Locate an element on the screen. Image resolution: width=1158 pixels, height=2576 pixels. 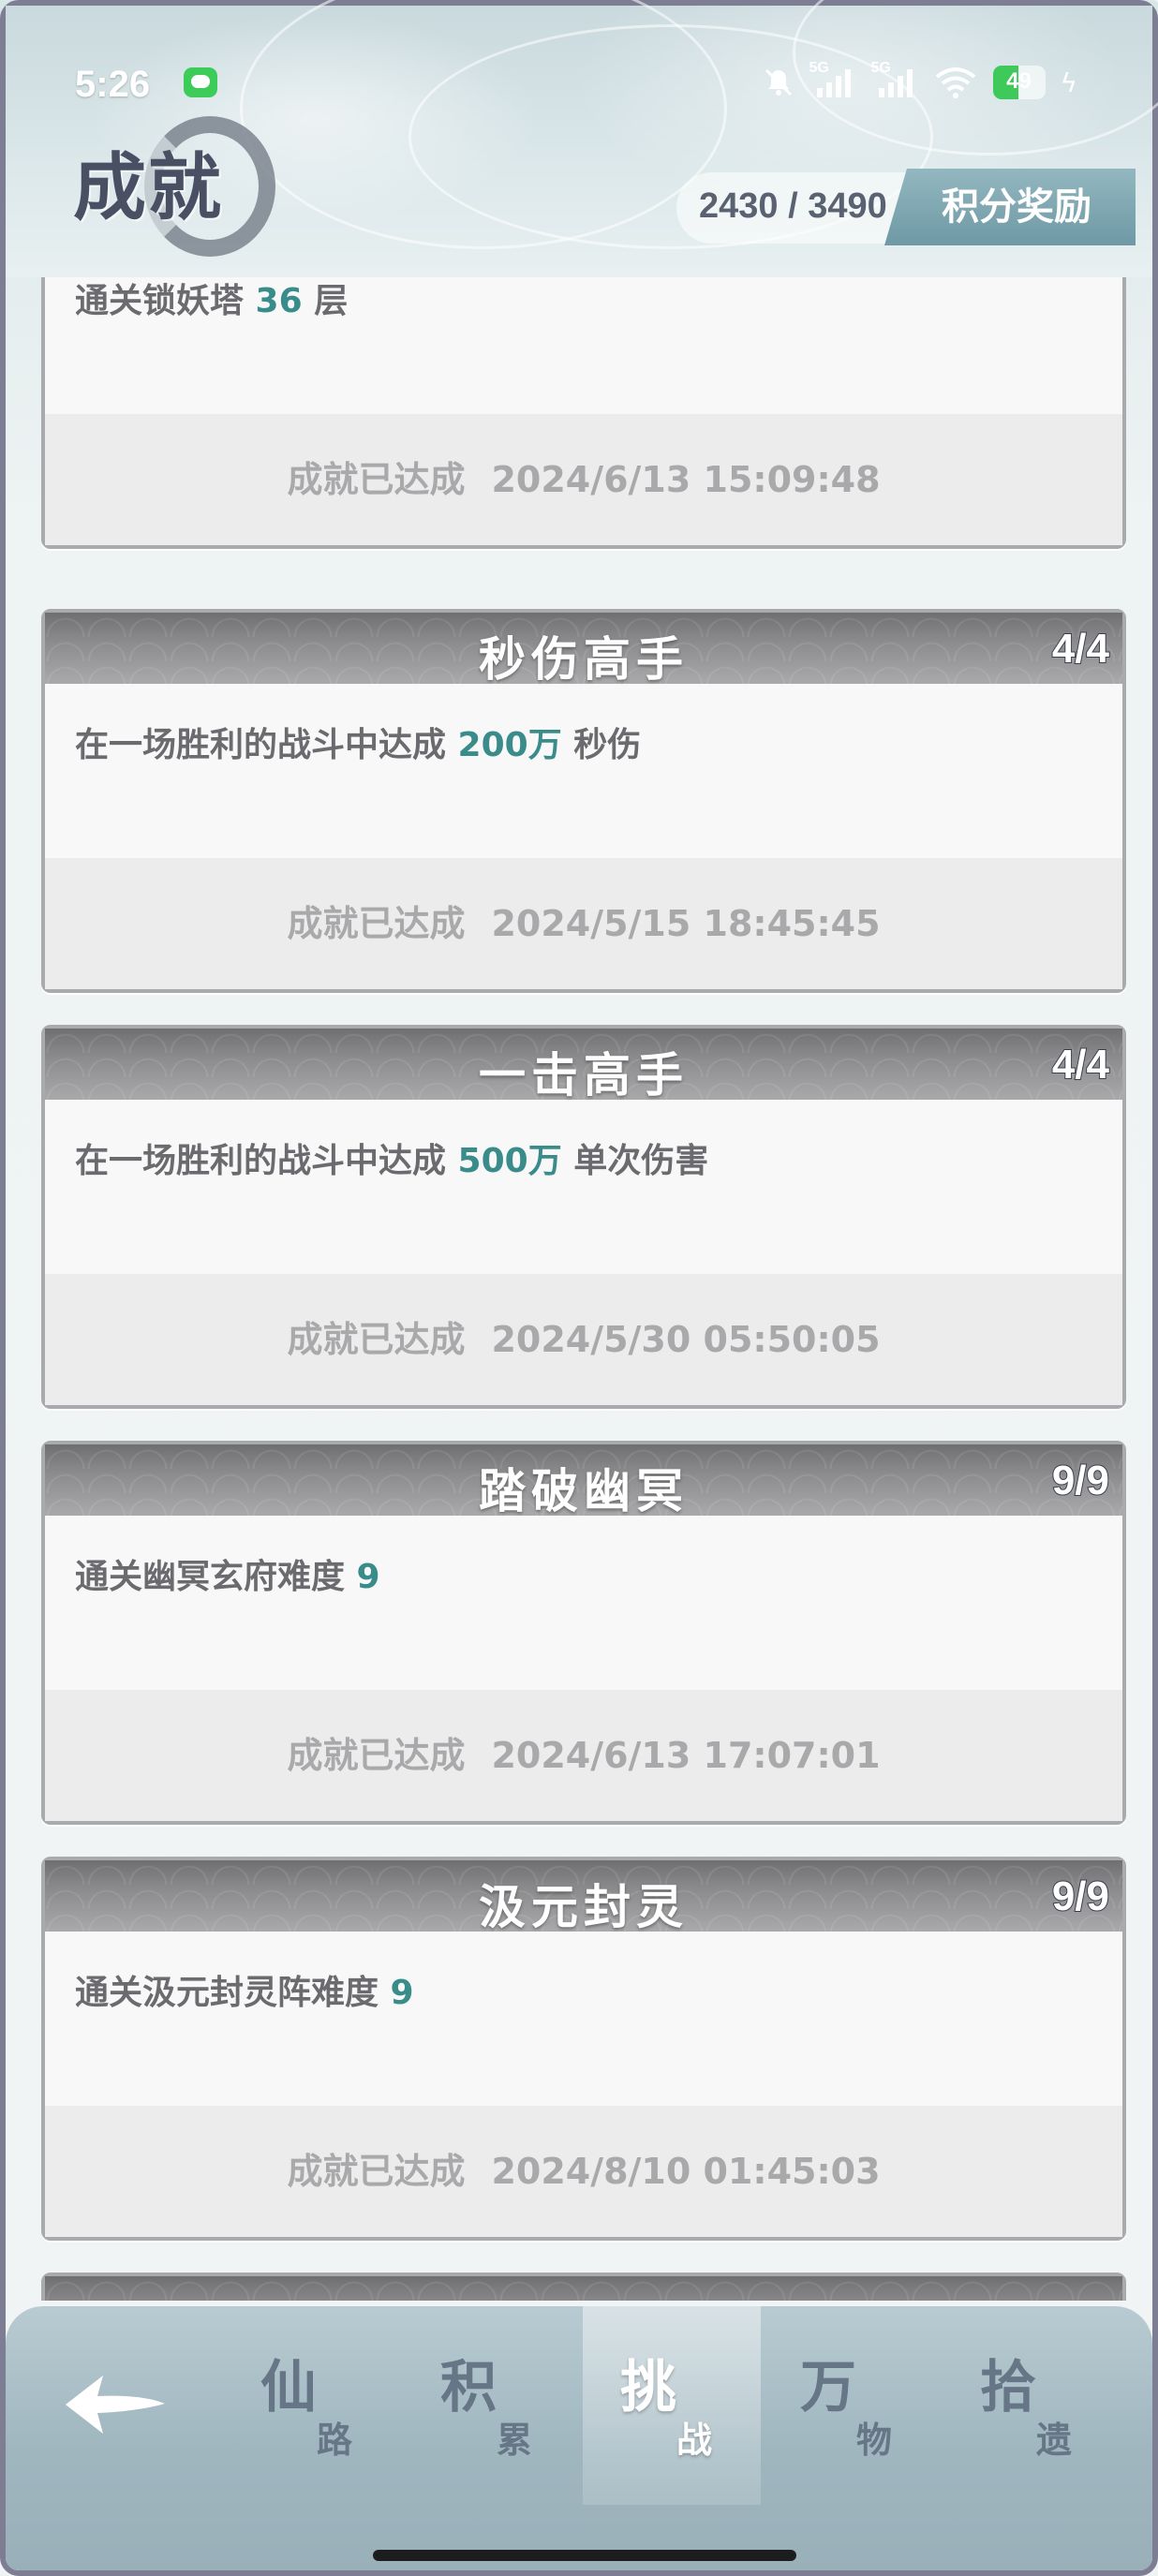
bell-muted-icon is located at coordinates (779, 82).